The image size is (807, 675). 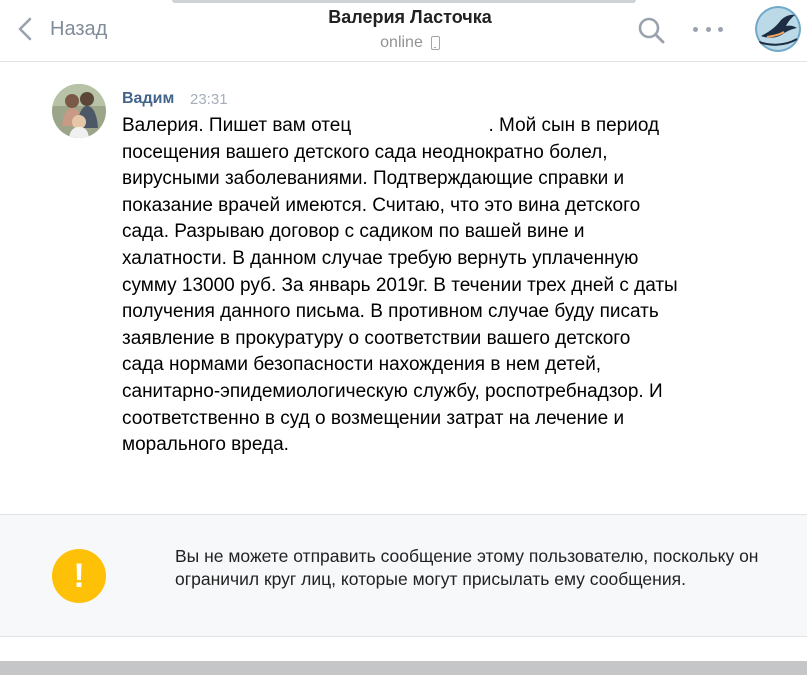 I want to click on phone-icon, so click(x=435, y=43).